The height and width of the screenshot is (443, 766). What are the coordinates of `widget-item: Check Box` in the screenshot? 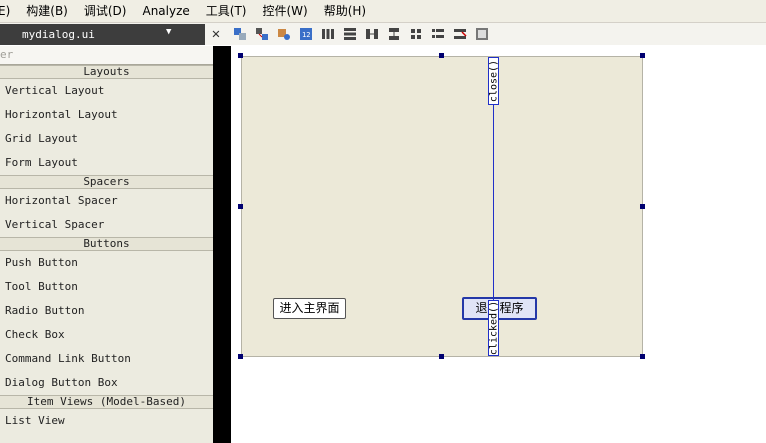 It's located at (106, 335).